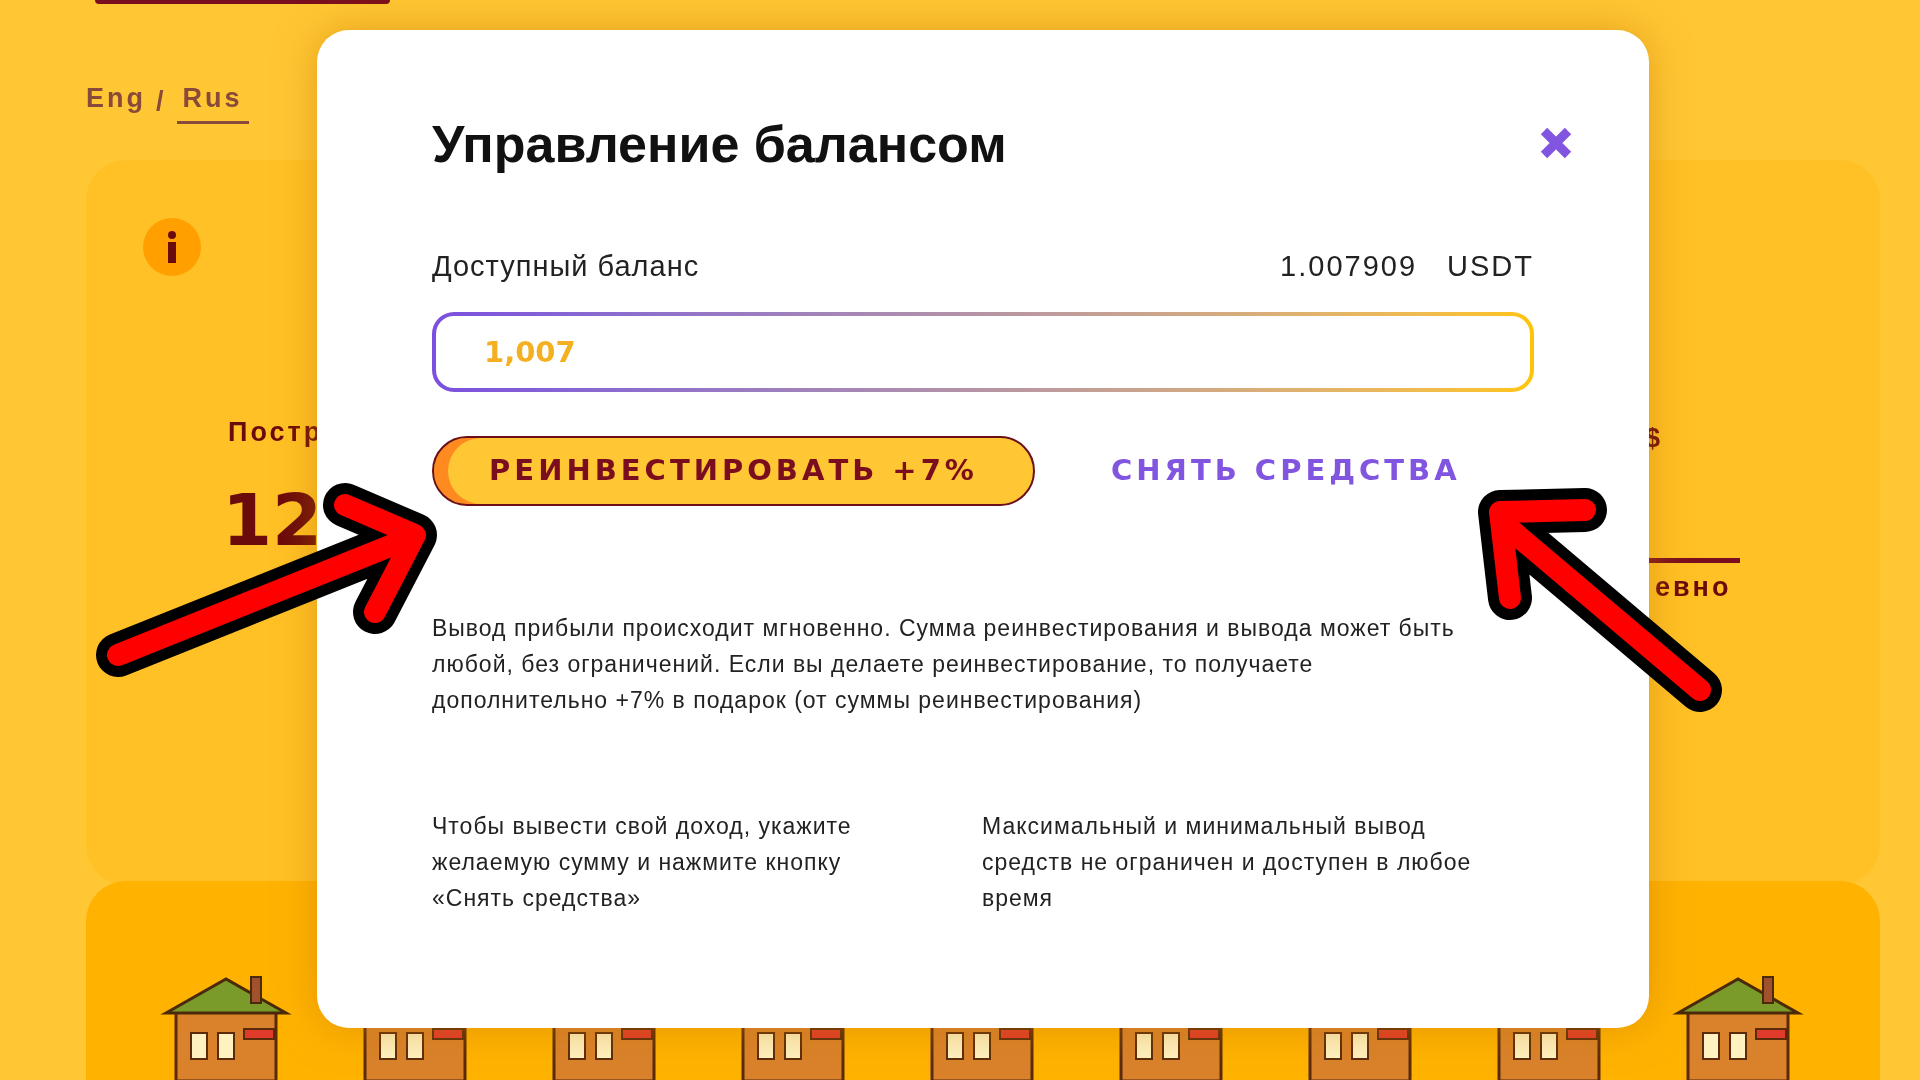 This screenshot has width=1920, height=1080. I want to click on withdraw-button: СНЯТЬ СРЕДСТВА, so click(1286, 470).